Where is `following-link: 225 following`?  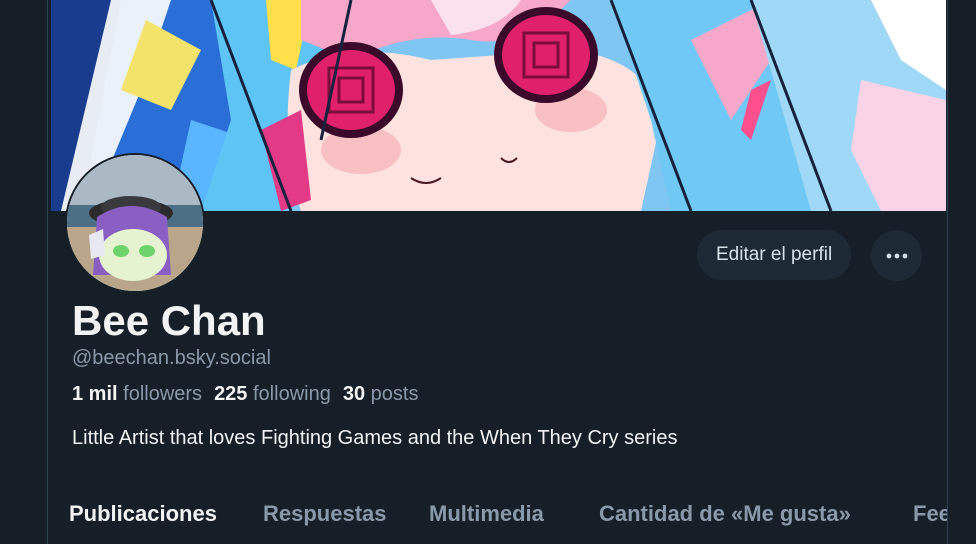
following-link: 225 following is located at coordinates (272, 394).